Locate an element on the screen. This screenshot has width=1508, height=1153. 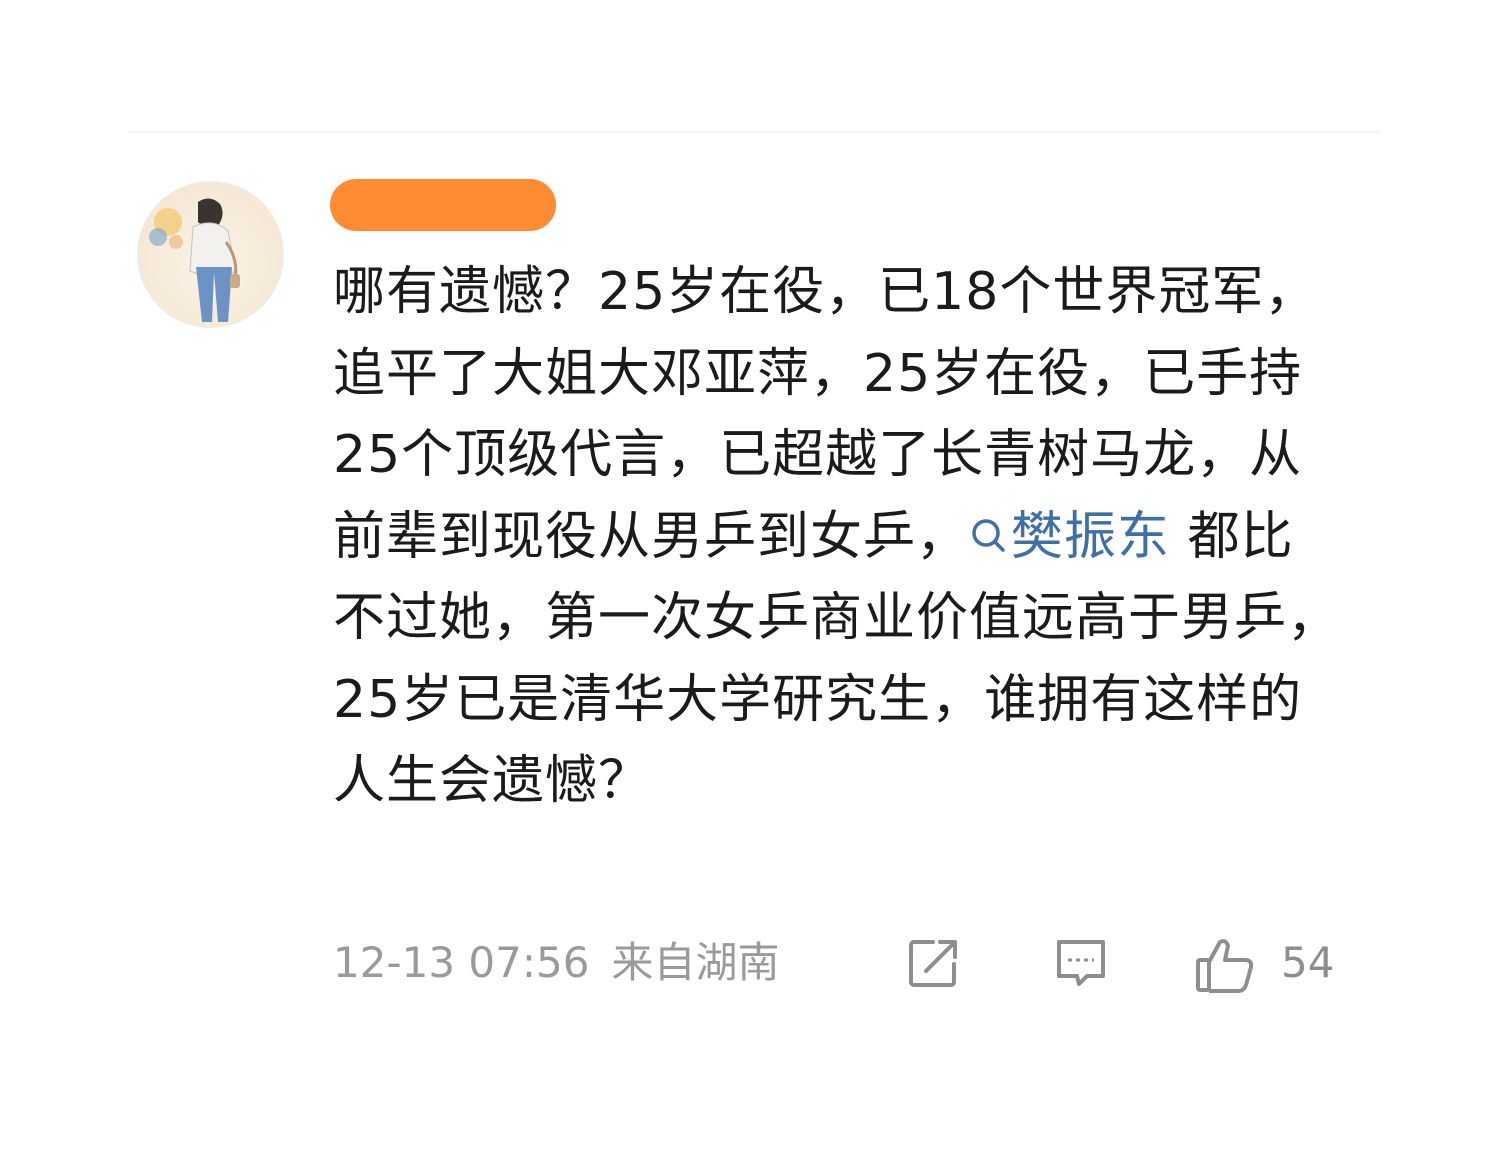
top-divider is located at coordinates (754, 132).